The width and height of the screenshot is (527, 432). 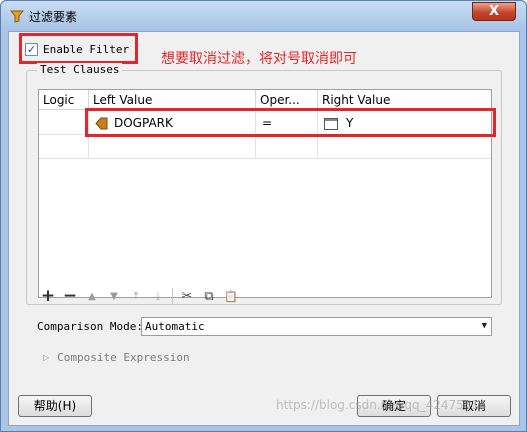 What do you see at coordinates (64, 100) in the screenshot?
I see `column-header-logic: Logic` at bounding box center [64, 100].